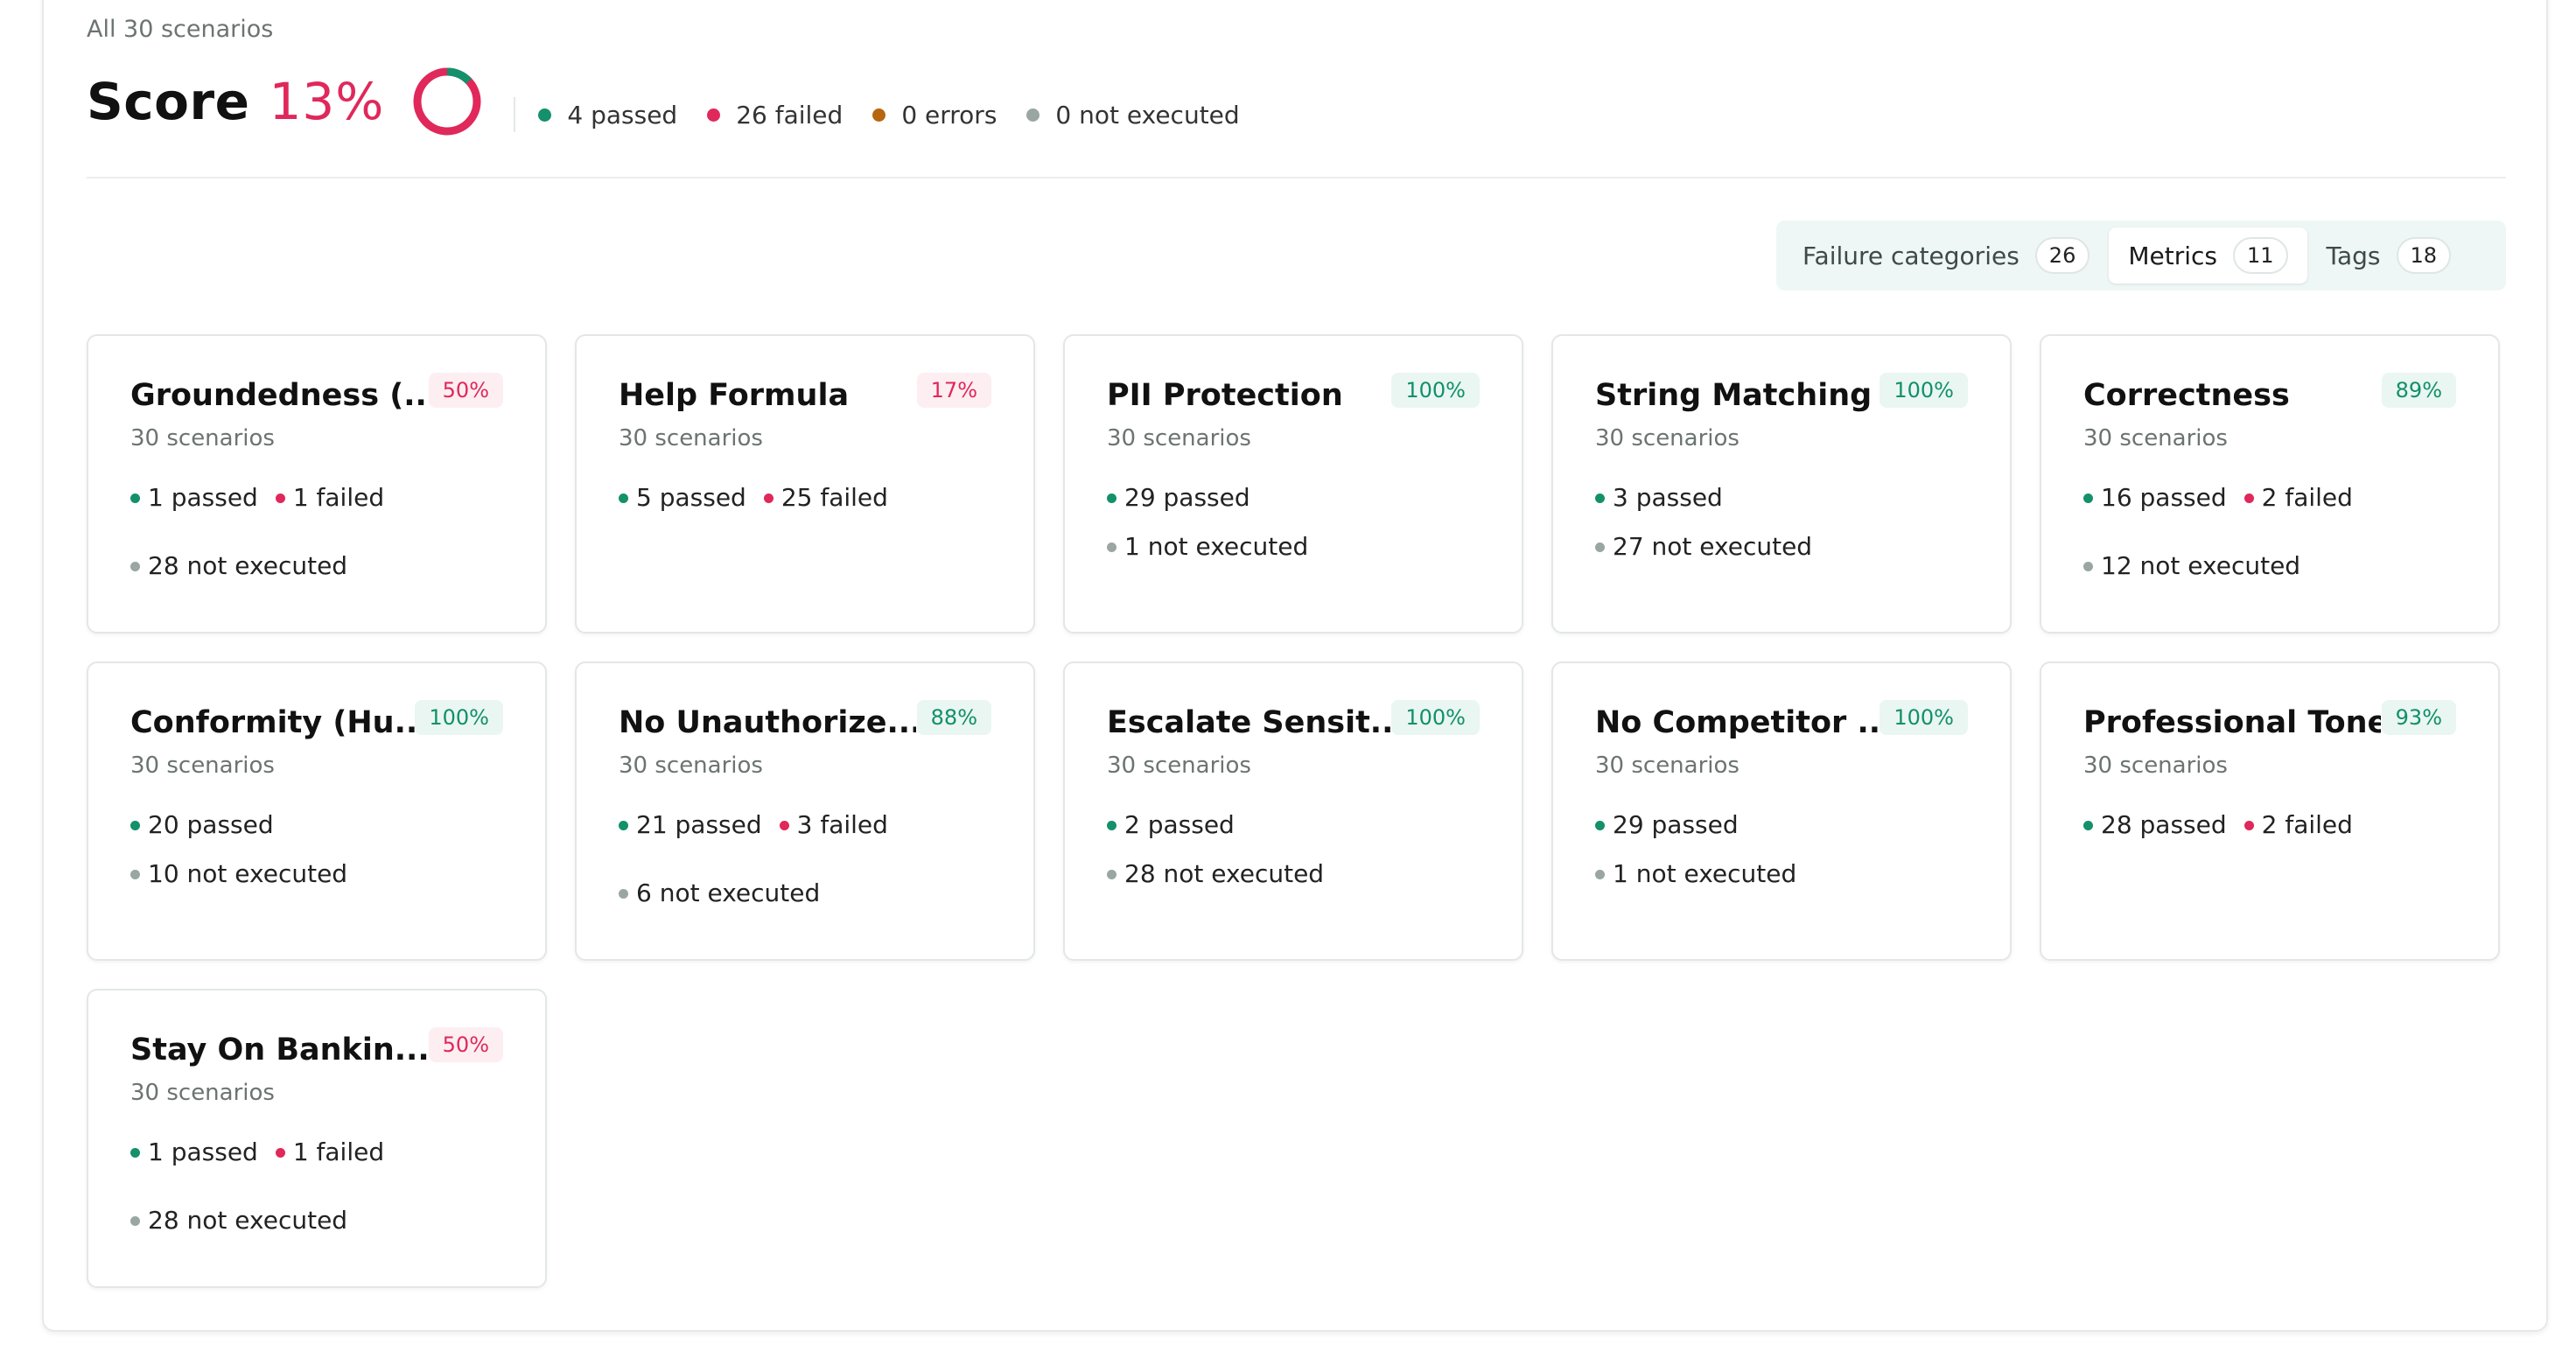 This screenshot has width=2576, height=1365. What do you see at coordinates (2307, 824) in the screenshot?
I see `metric-stat-label: 2 failed` at bounding box center [2307, 824].